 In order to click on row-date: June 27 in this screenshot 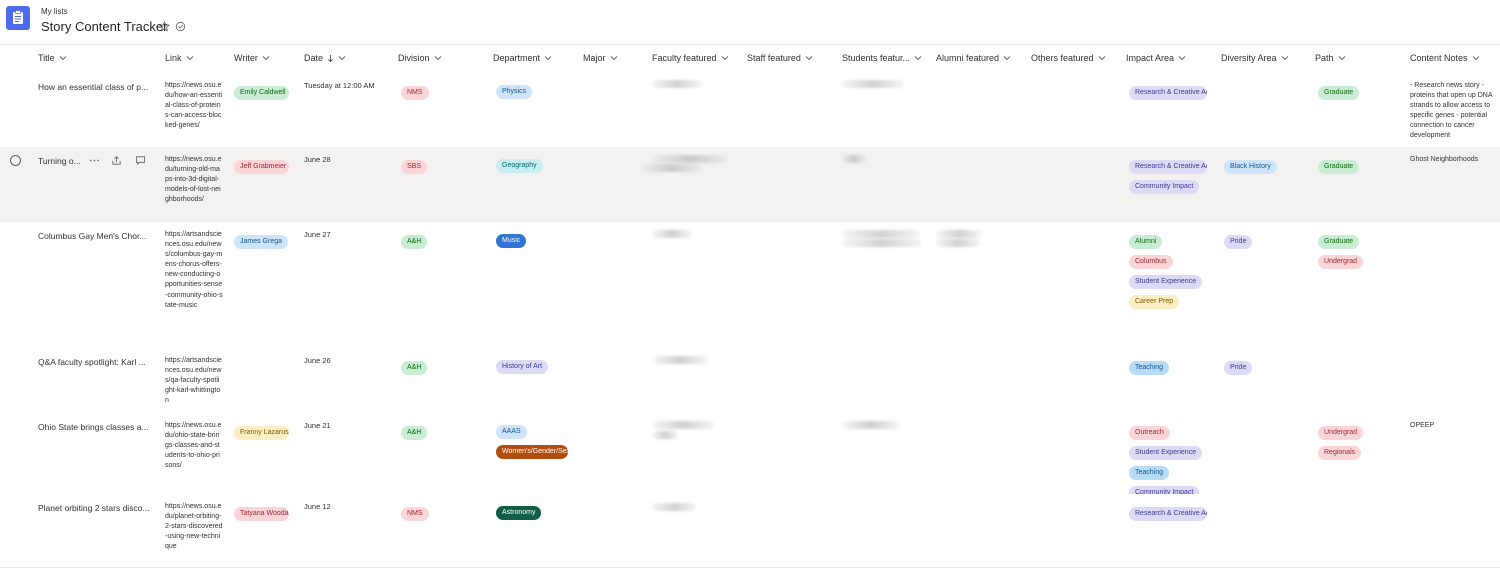, I will do `click(317, 234)`.